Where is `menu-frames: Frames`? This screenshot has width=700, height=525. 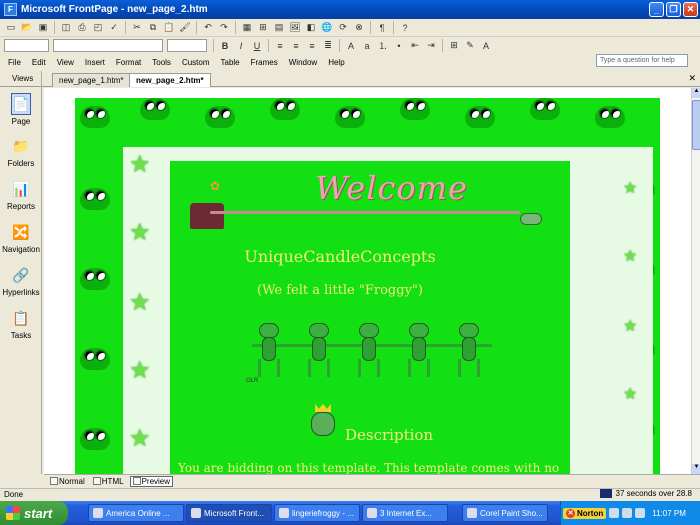
menu-frames: Frames is located at coordinates (264, 62).